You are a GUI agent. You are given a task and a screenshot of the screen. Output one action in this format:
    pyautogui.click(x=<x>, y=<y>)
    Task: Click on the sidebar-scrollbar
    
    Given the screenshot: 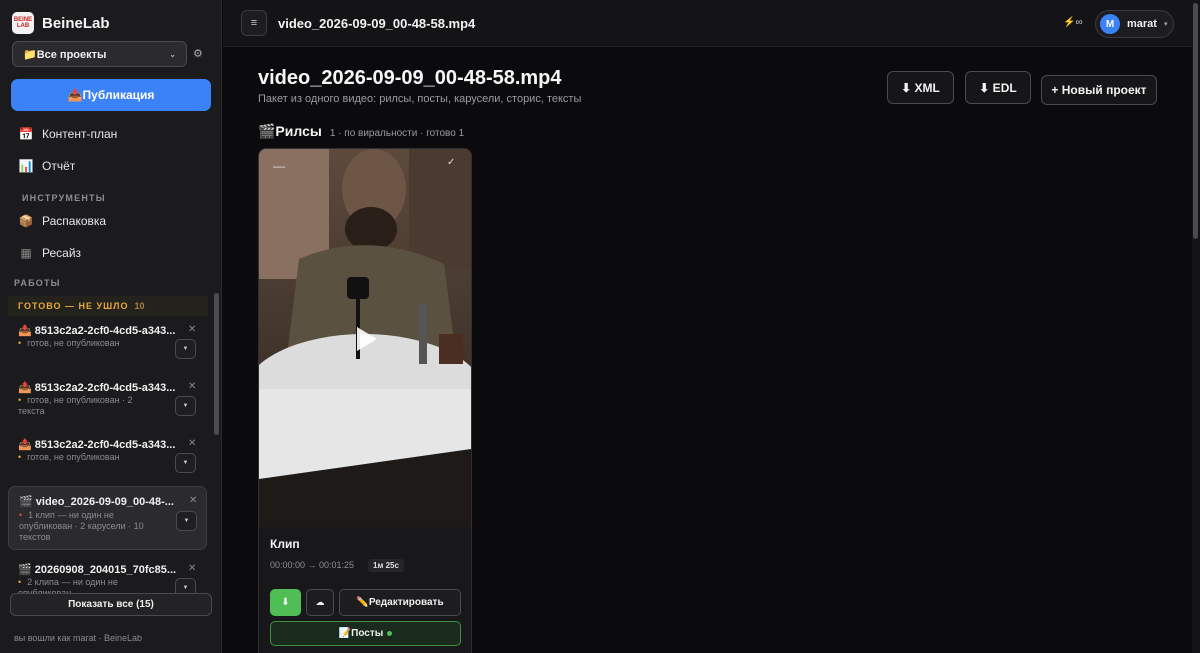 What is the action you would take?
    pyautogui.click(x=216, y=364)
    